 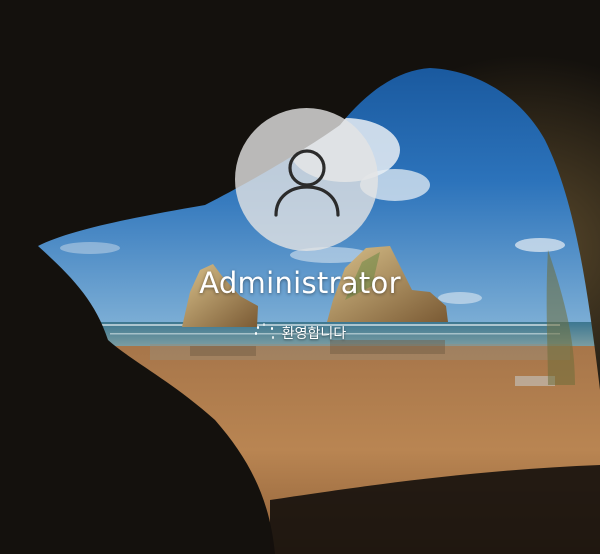 I want to click on user-avatar, so click(x=306, y=179).